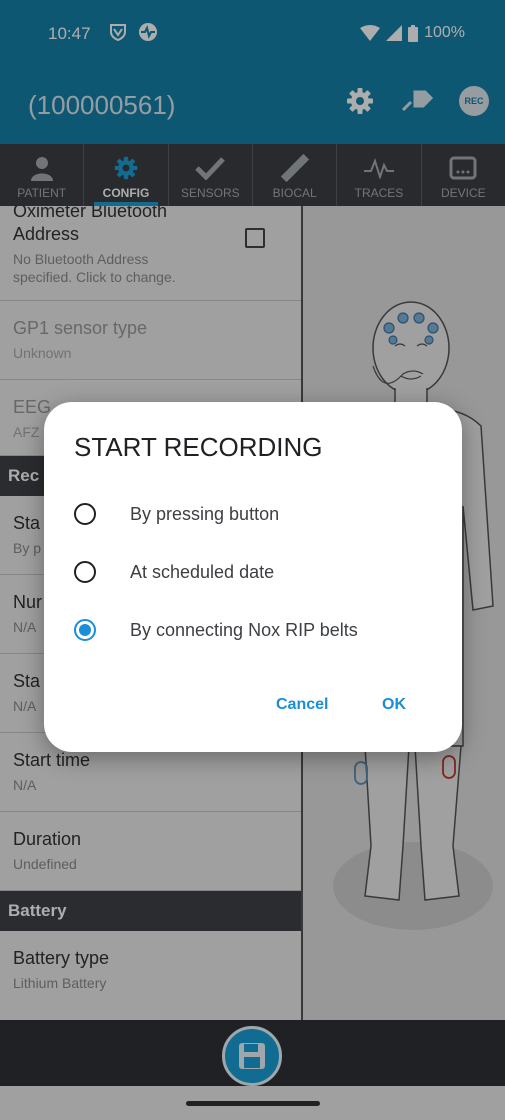 This screenshot has width=505, height=1120. Describe the element at coordinates (394, 705) in the screenshot. I see `ok-button: OK` at that location.